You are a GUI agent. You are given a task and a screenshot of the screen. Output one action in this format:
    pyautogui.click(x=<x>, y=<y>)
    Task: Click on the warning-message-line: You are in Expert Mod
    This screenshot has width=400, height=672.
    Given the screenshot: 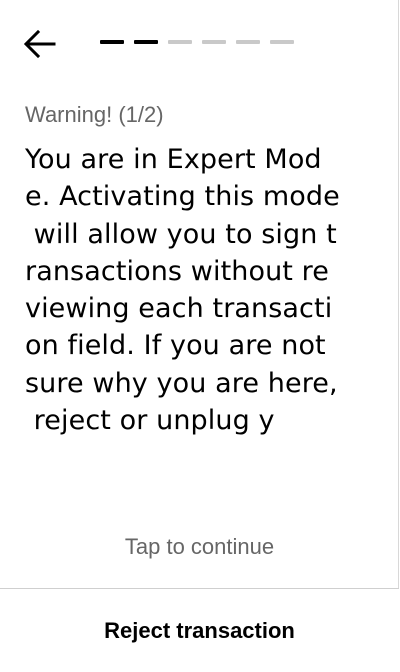 What is the action you would take?
    pyautogui.click(x=173, y=159)
    